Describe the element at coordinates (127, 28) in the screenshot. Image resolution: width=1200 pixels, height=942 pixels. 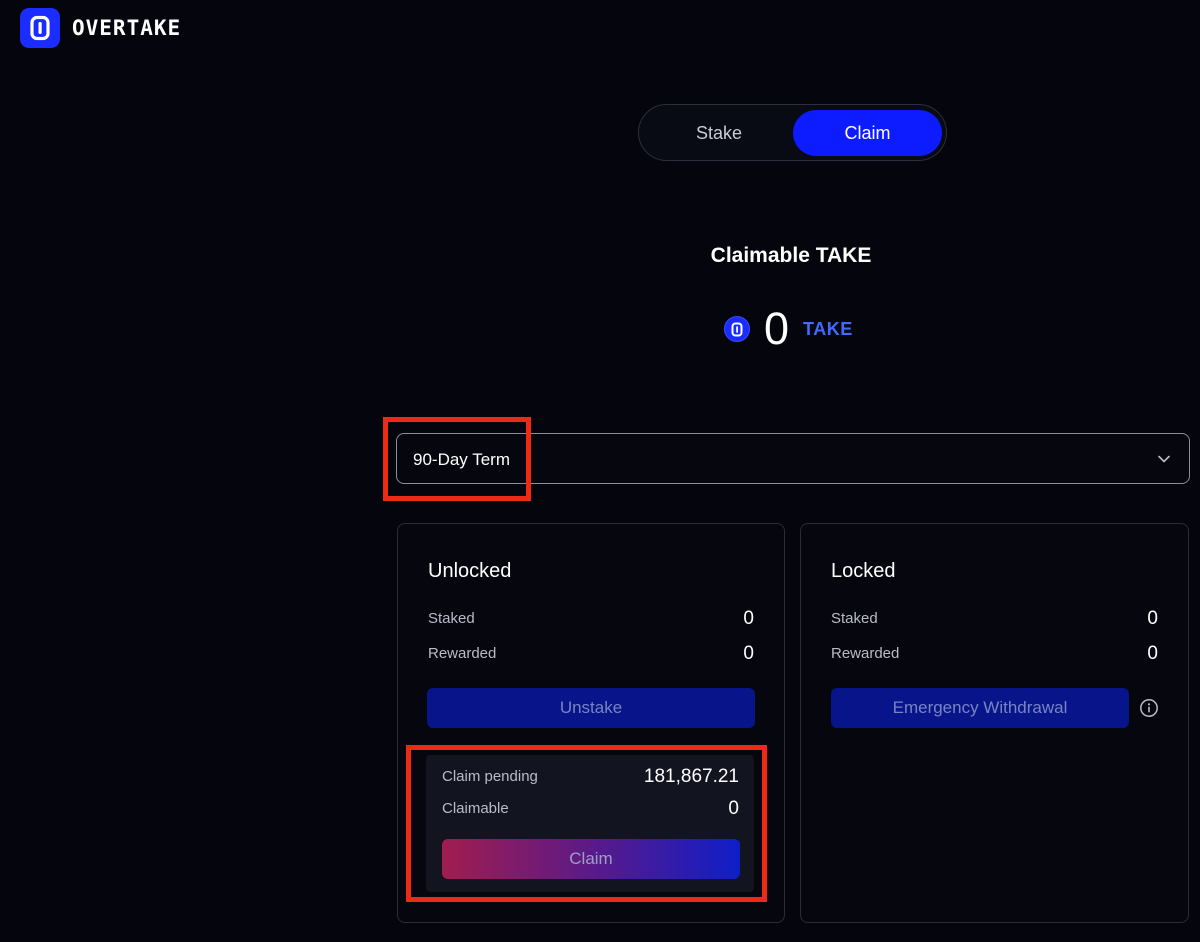
I see `brand-name: OVERTAKE` at that location.